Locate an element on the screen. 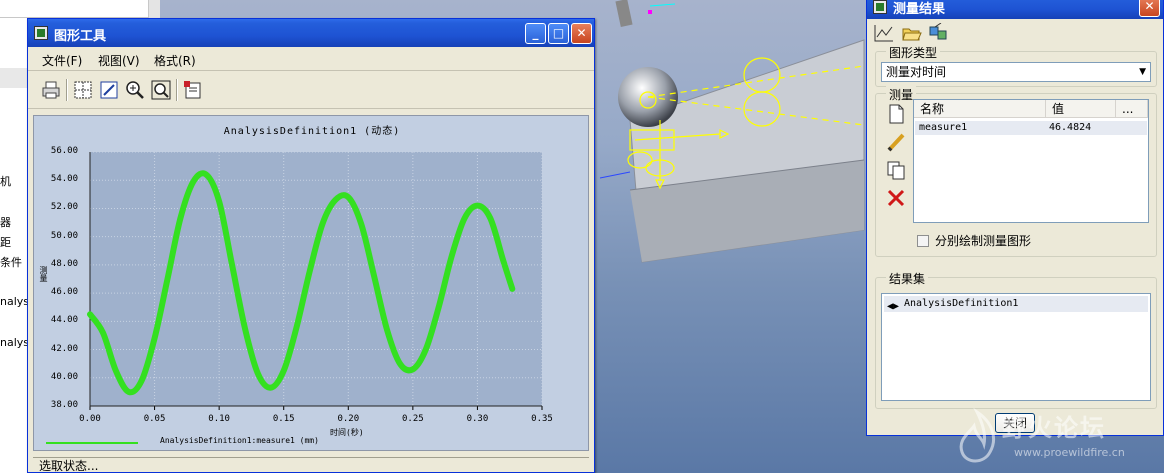 The width and height of the screenshot is (1164, 473). chevron-down-icon: ▼ is located at coordinates (1142, 72).